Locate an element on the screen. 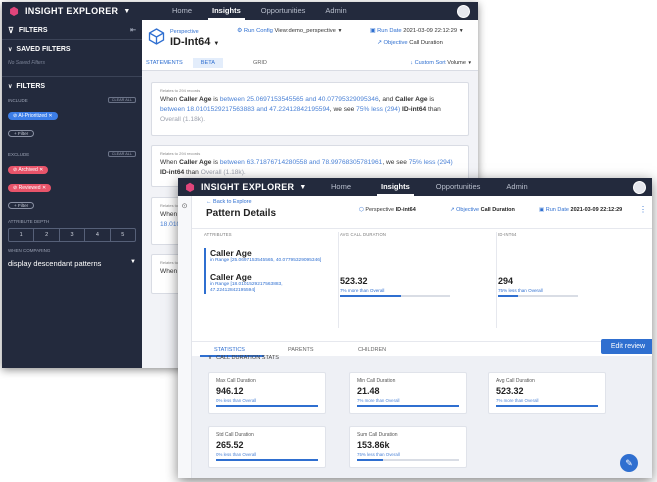 This screenshot has height=482, width=657. depth-option-1: 1 is located at coordinates (22, 235).